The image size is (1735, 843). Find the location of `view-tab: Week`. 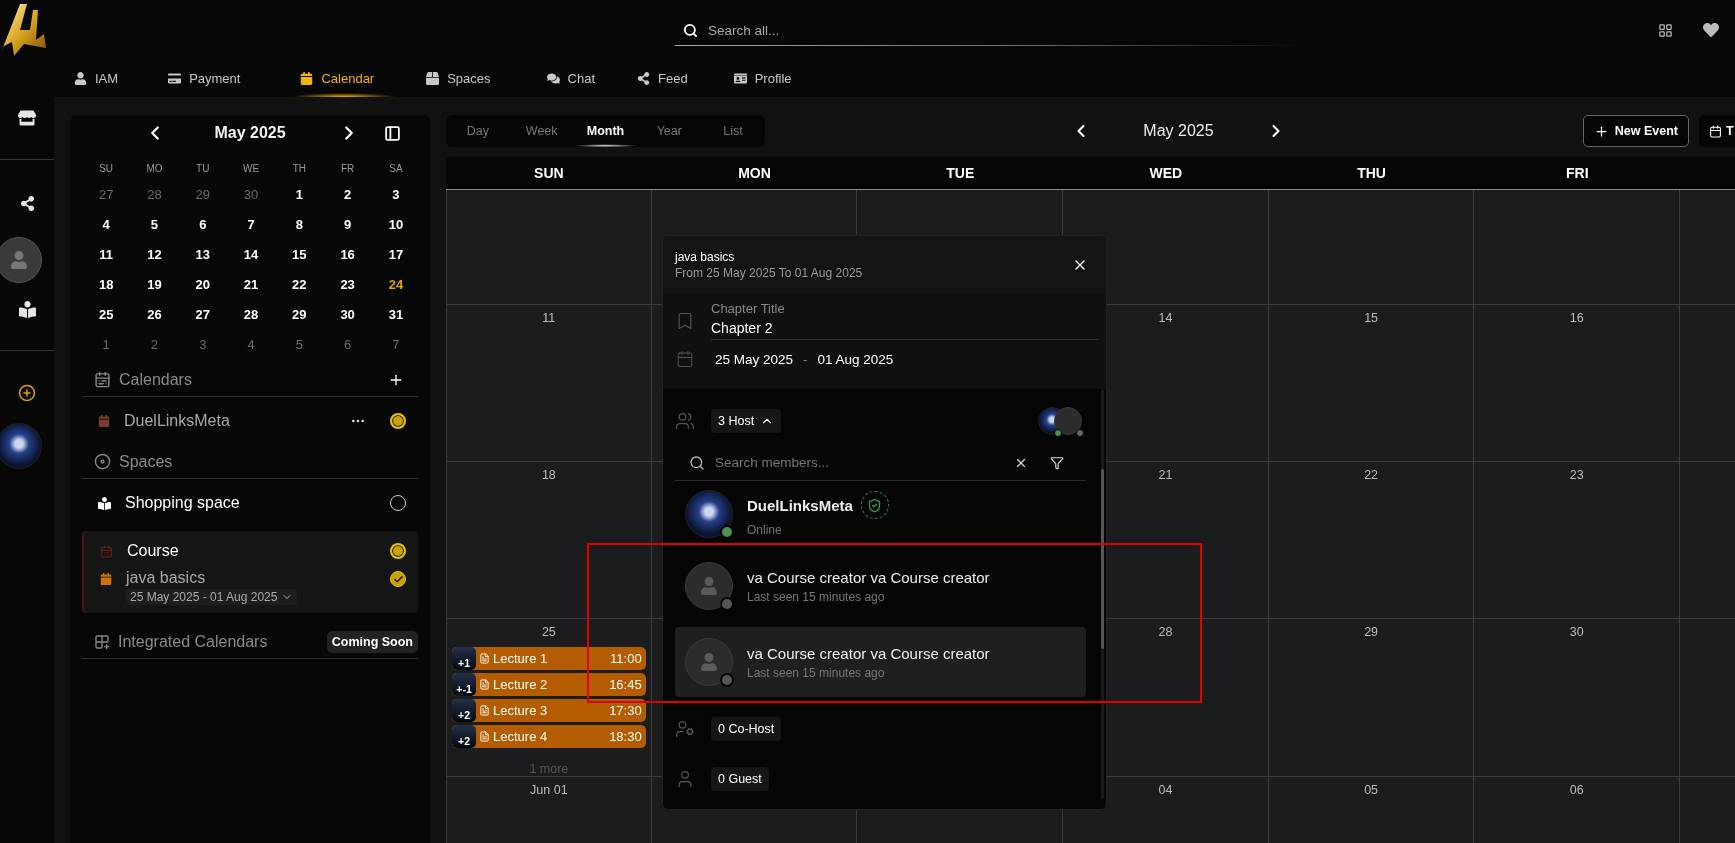

view-tab: Week is located at coordinates (541, 131).